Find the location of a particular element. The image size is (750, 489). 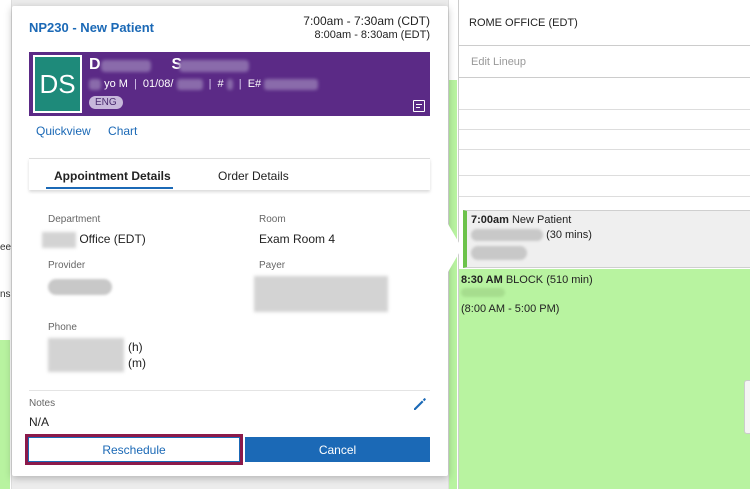

middle-block-fill is located at coordinates (453, 284).